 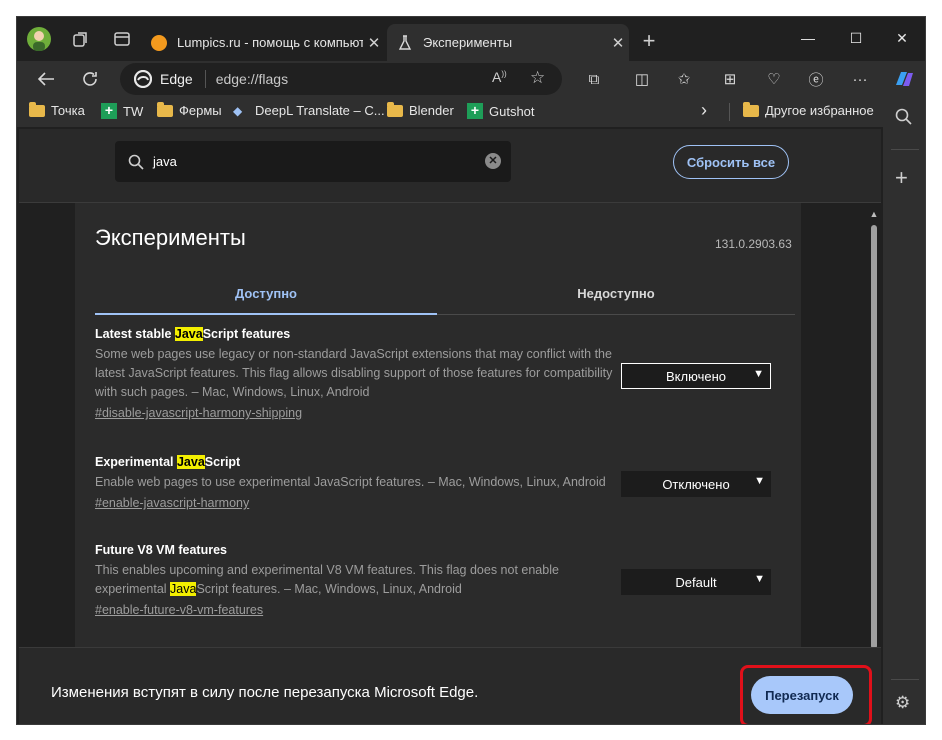 I want to click on scroll-up-arrow-icon: ▲, so click(x=874, y=214).